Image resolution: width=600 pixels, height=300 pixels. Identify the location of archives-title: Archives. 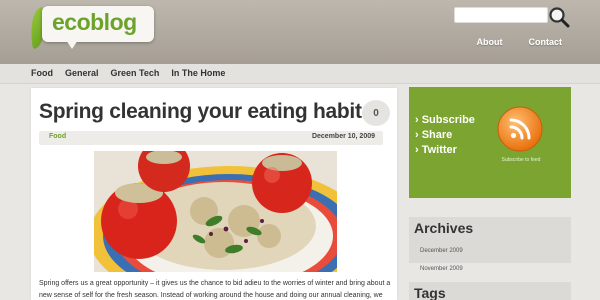
(444, 228).